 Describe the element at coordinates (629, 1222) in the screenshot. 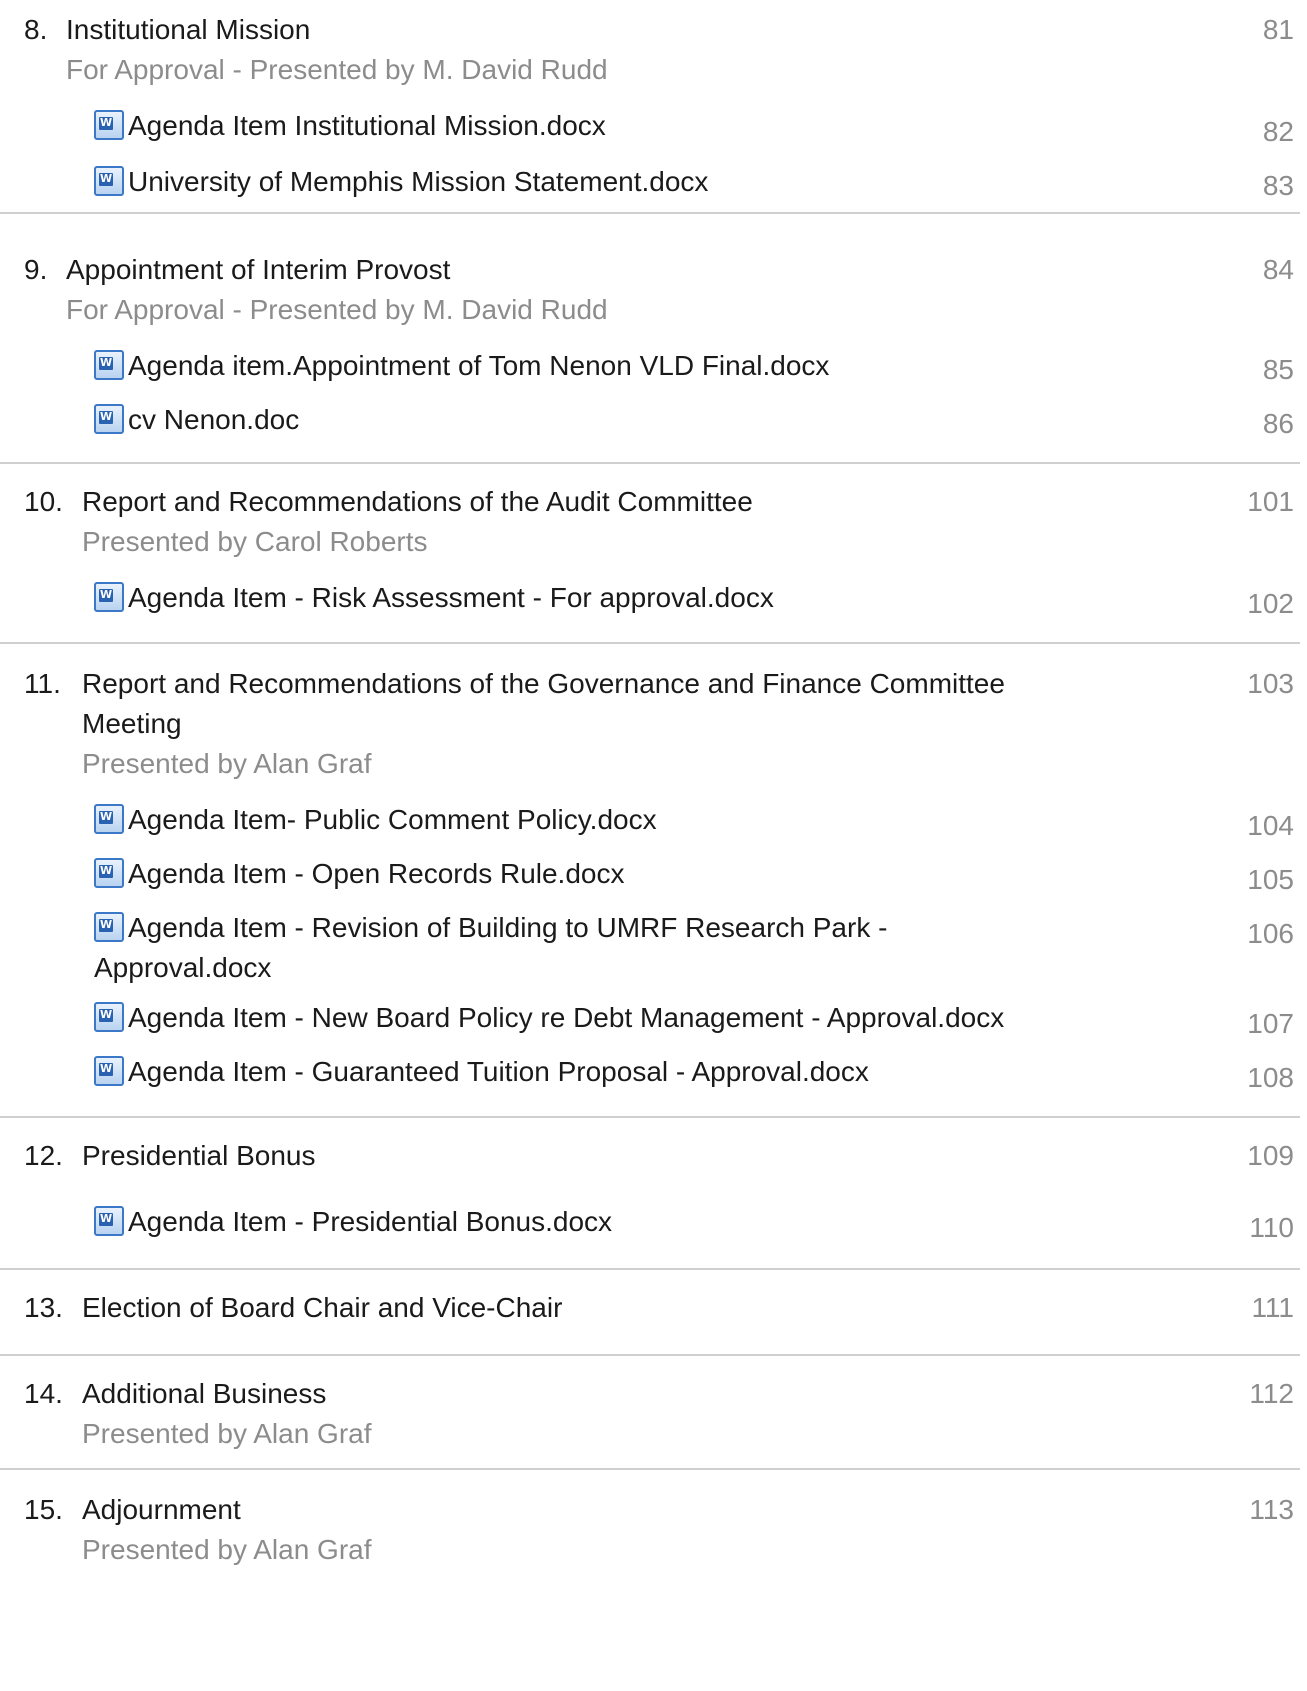

I see `document-link: Agenda Item - Presidential Bonus.docx` at that location.